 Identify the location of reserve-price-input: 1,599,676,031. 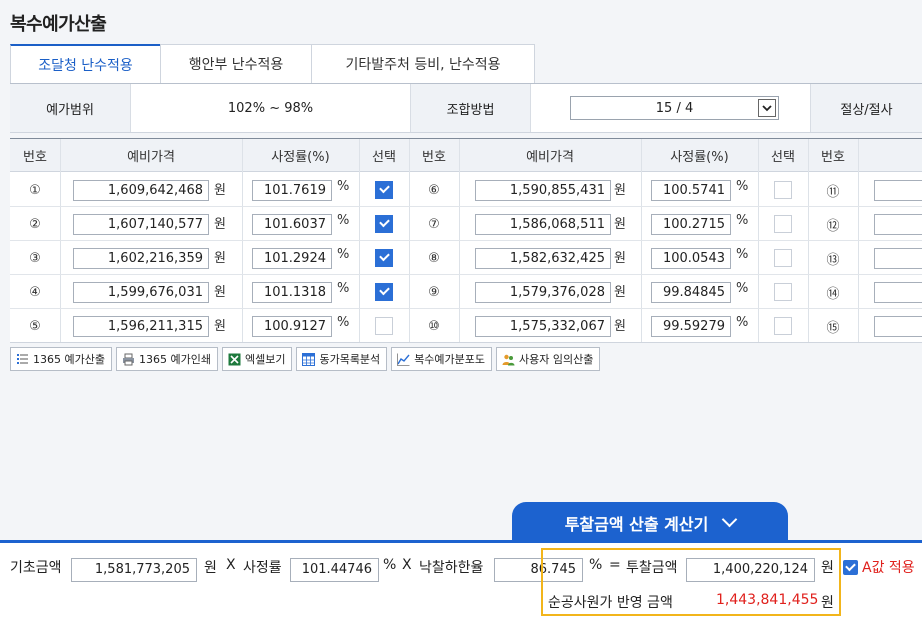
(141, 292).